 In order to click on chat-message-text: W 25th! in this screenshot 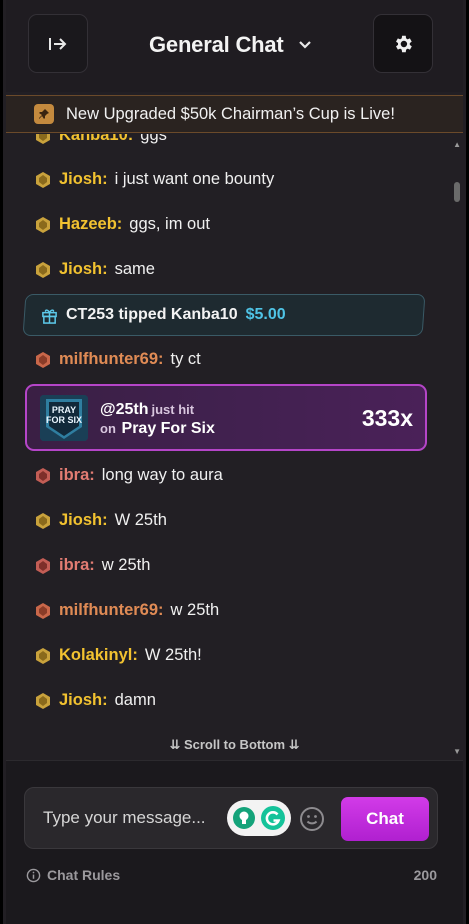, I will do `click(173, 655)`.